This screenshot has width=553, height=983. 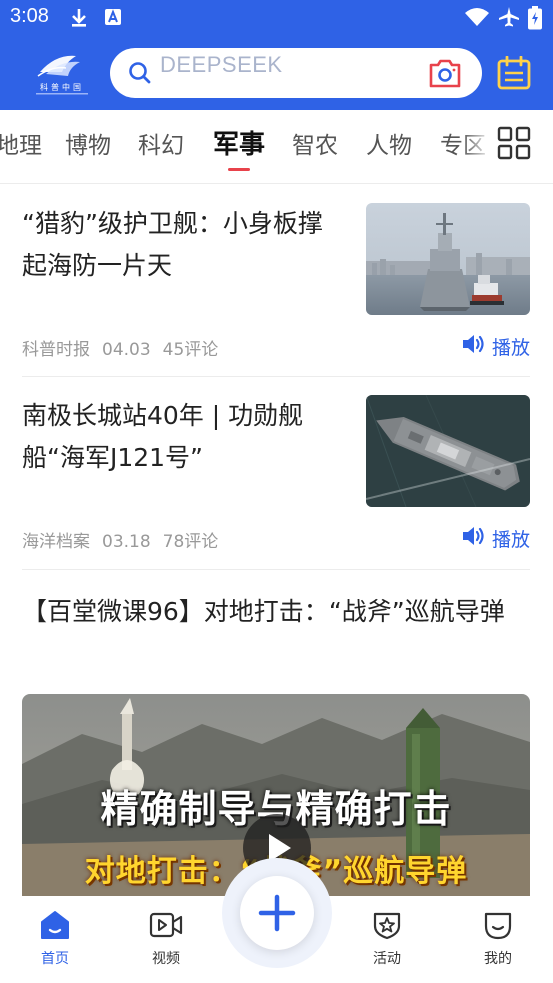 What do you see at coordinates (221, 65) in the screenshot?
I see `search-input: DEEPSEEK` at bounding box center [221, 65].